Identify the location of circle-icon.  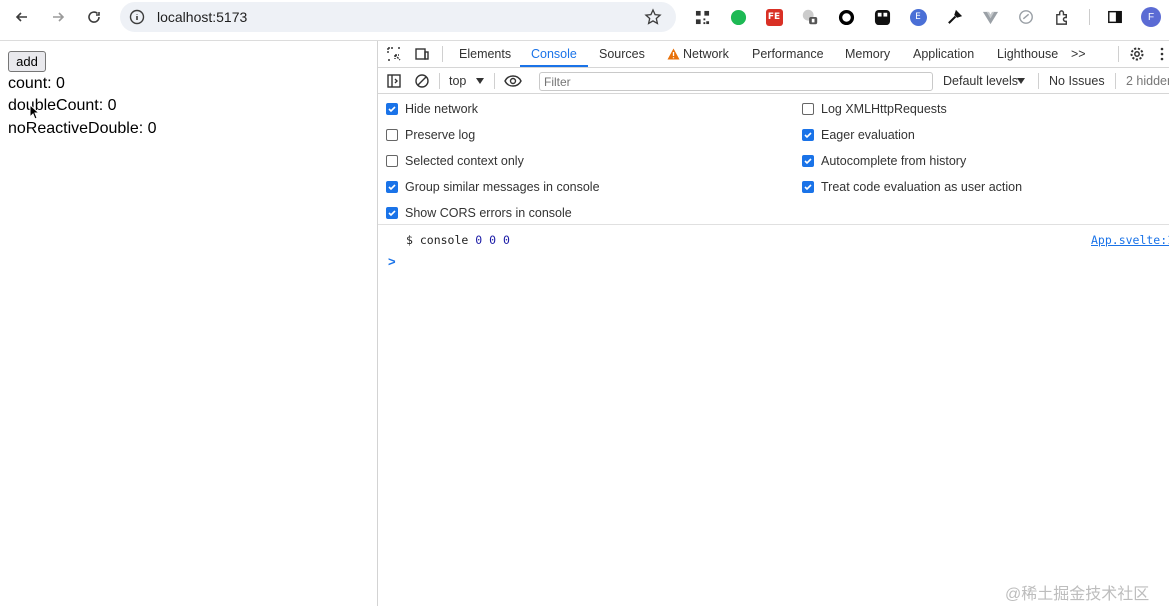
(846, 17).